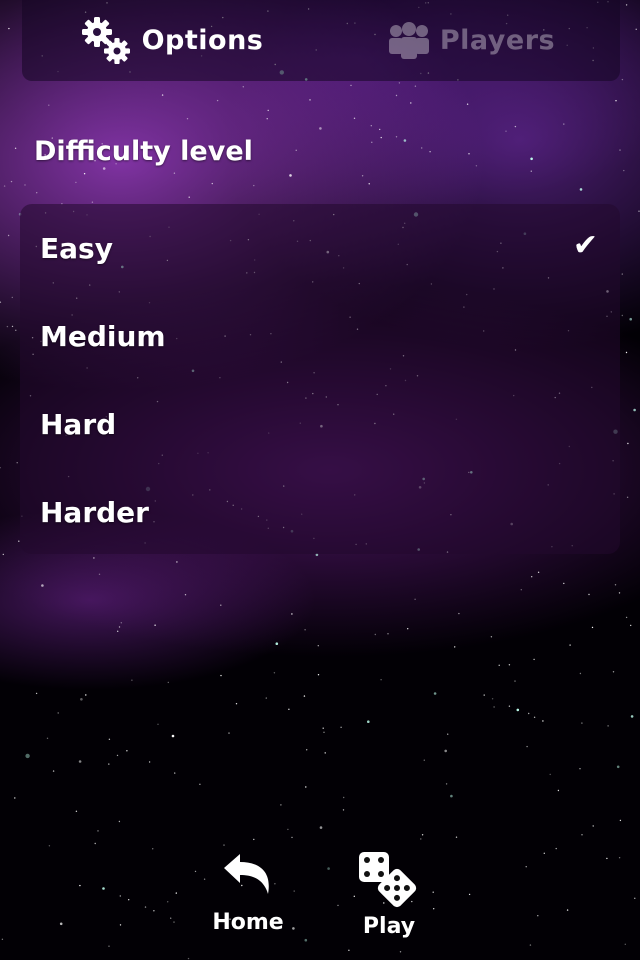 The height and width of the screenshot is (960, 640). Describe the element at coordinates (320, 424) in the screenshot. I see `difficulty-option-hard: Hard` at that location.